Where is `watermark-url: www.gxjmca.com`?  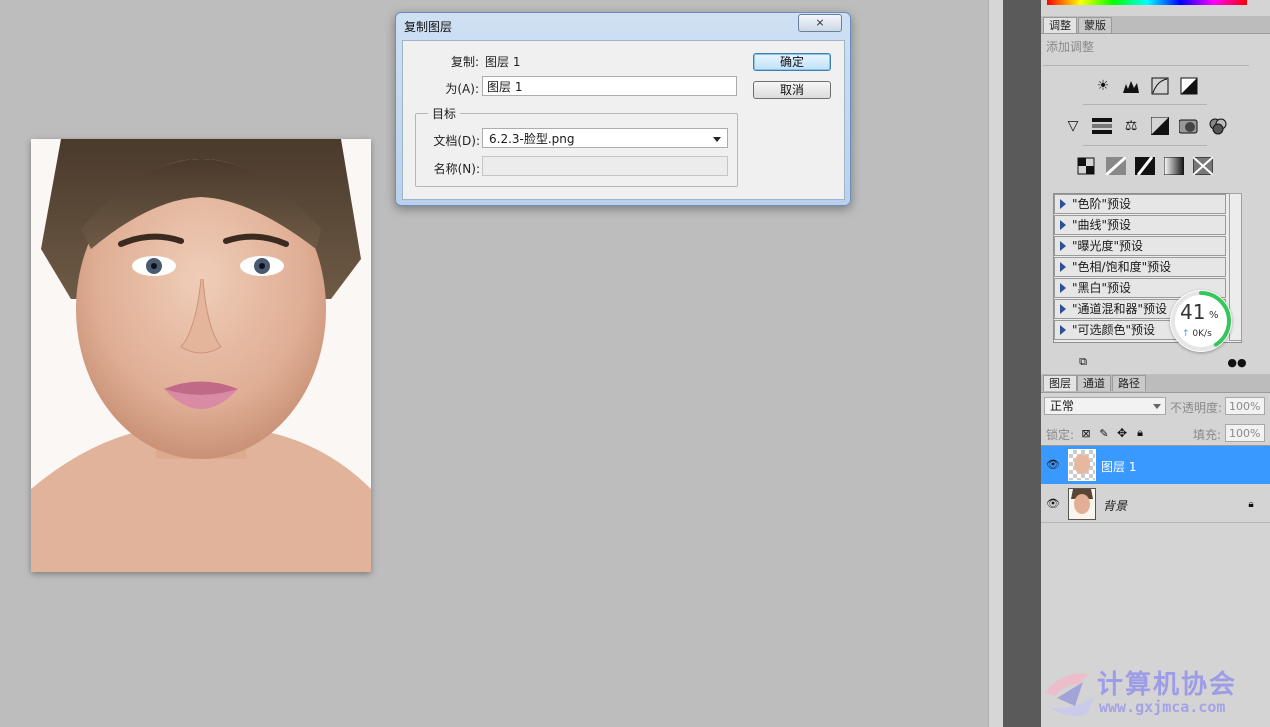 watermark-url: www.gxjmca.com is located at coordinates (1162, 707).